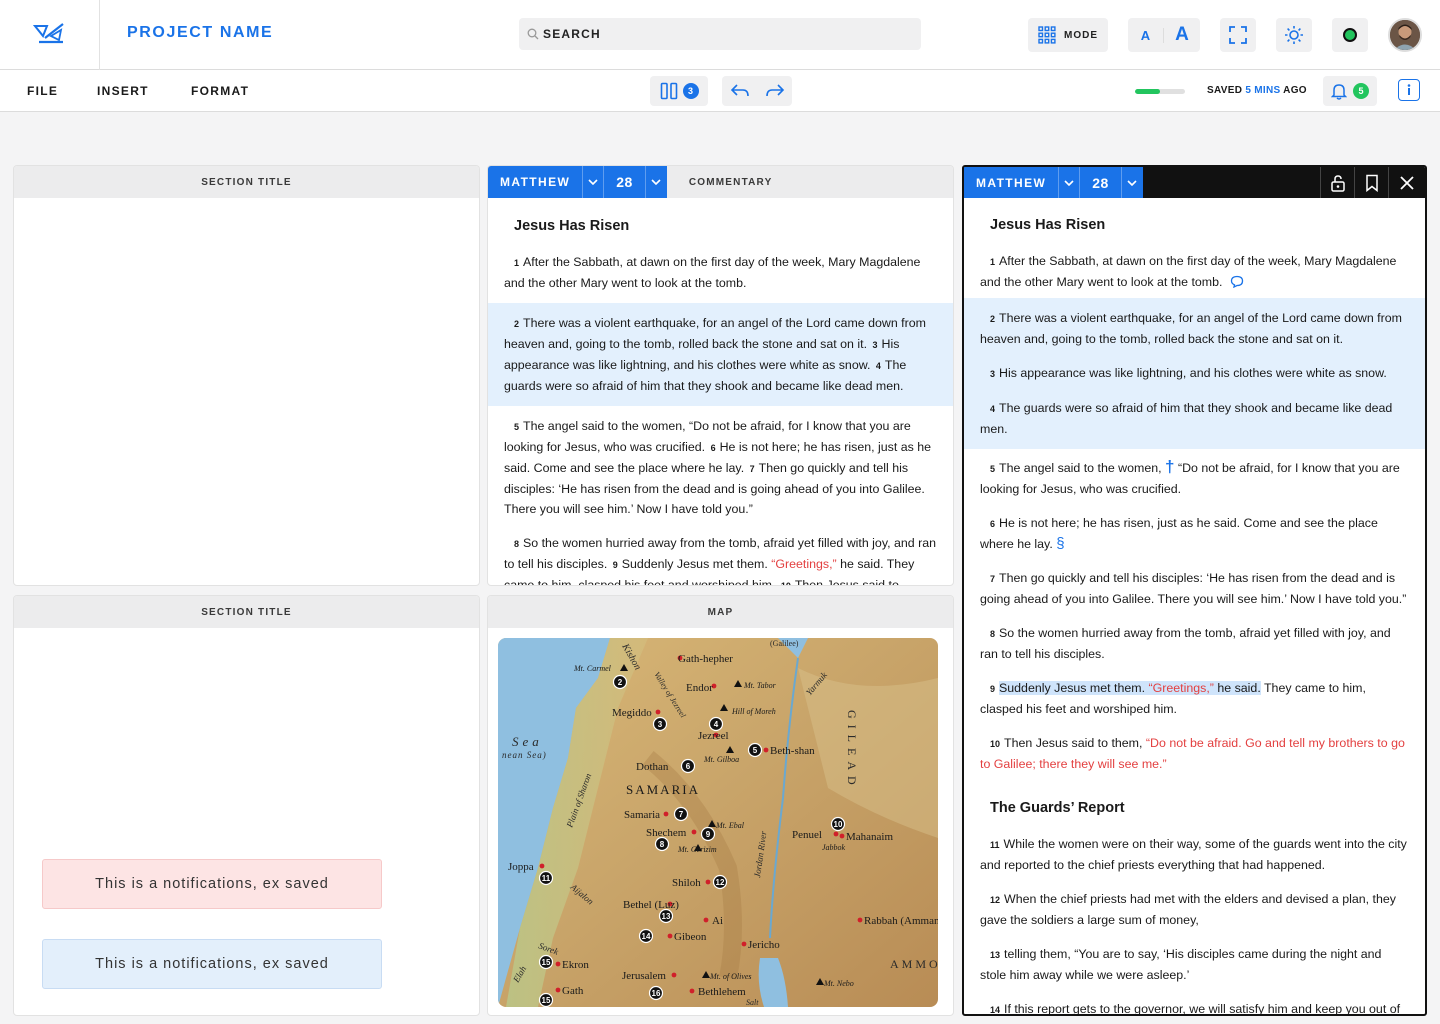 This screenshot has height=1024, width=1440. I want to click on undo-redo-group, so click(757, 91).